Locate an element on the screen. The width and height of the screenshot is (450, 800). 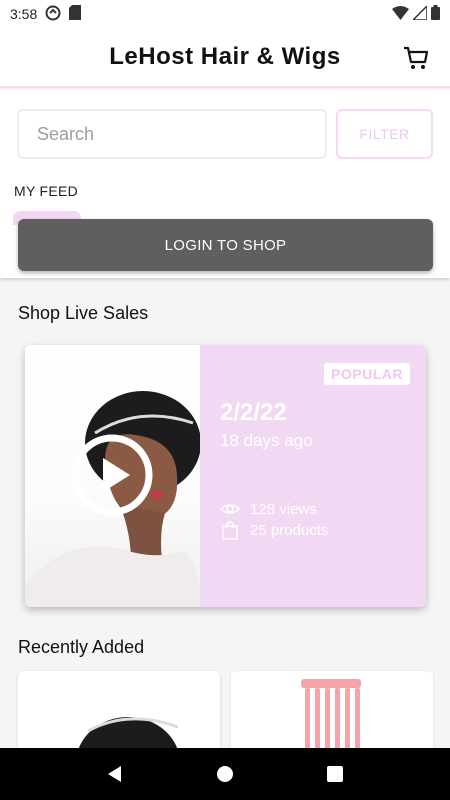
back-button is located at coordinates (115, 774).